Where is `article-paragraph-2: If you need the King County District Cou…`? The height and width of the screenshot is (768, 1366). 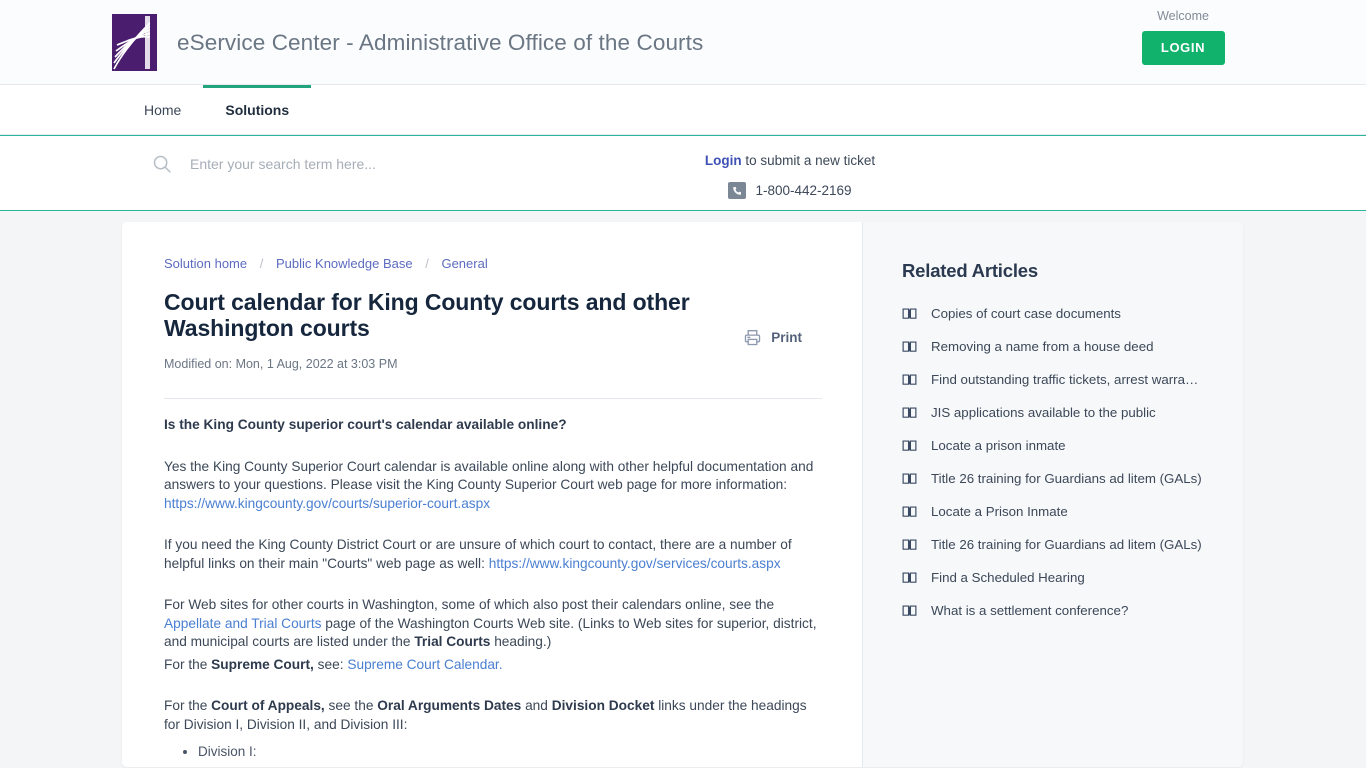 article-paragraph-2: If you need the King County District Cou… is located at coordinates (494, 554).